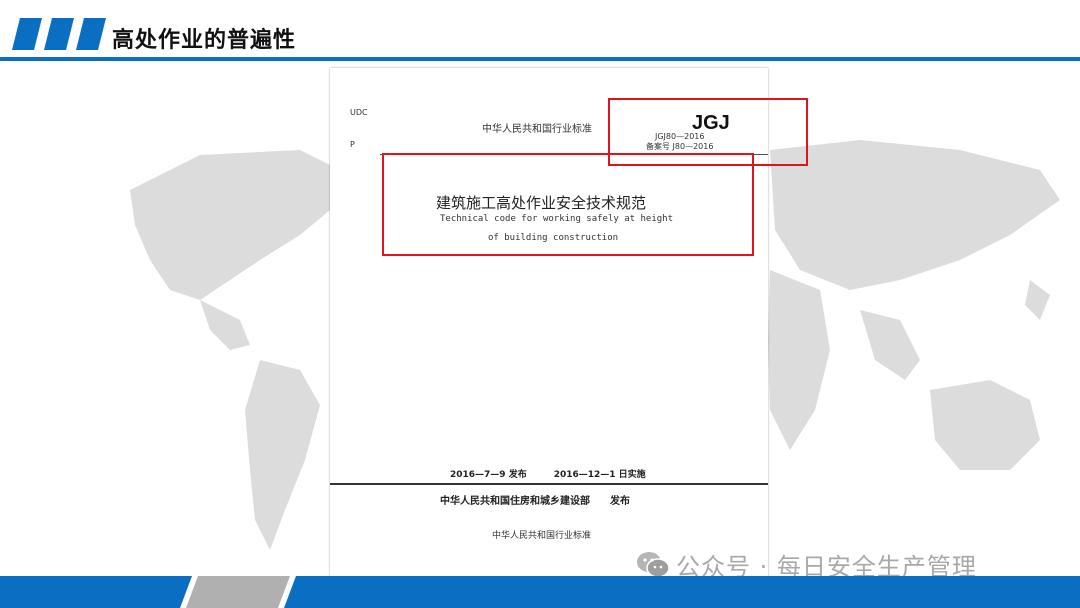 The image size is (1080, 608). What do you see at coordinates (537, 129) in the screenshot?
I see `standard-heading: 中华人民共和国行业标准` at bounding box center [537, 129].